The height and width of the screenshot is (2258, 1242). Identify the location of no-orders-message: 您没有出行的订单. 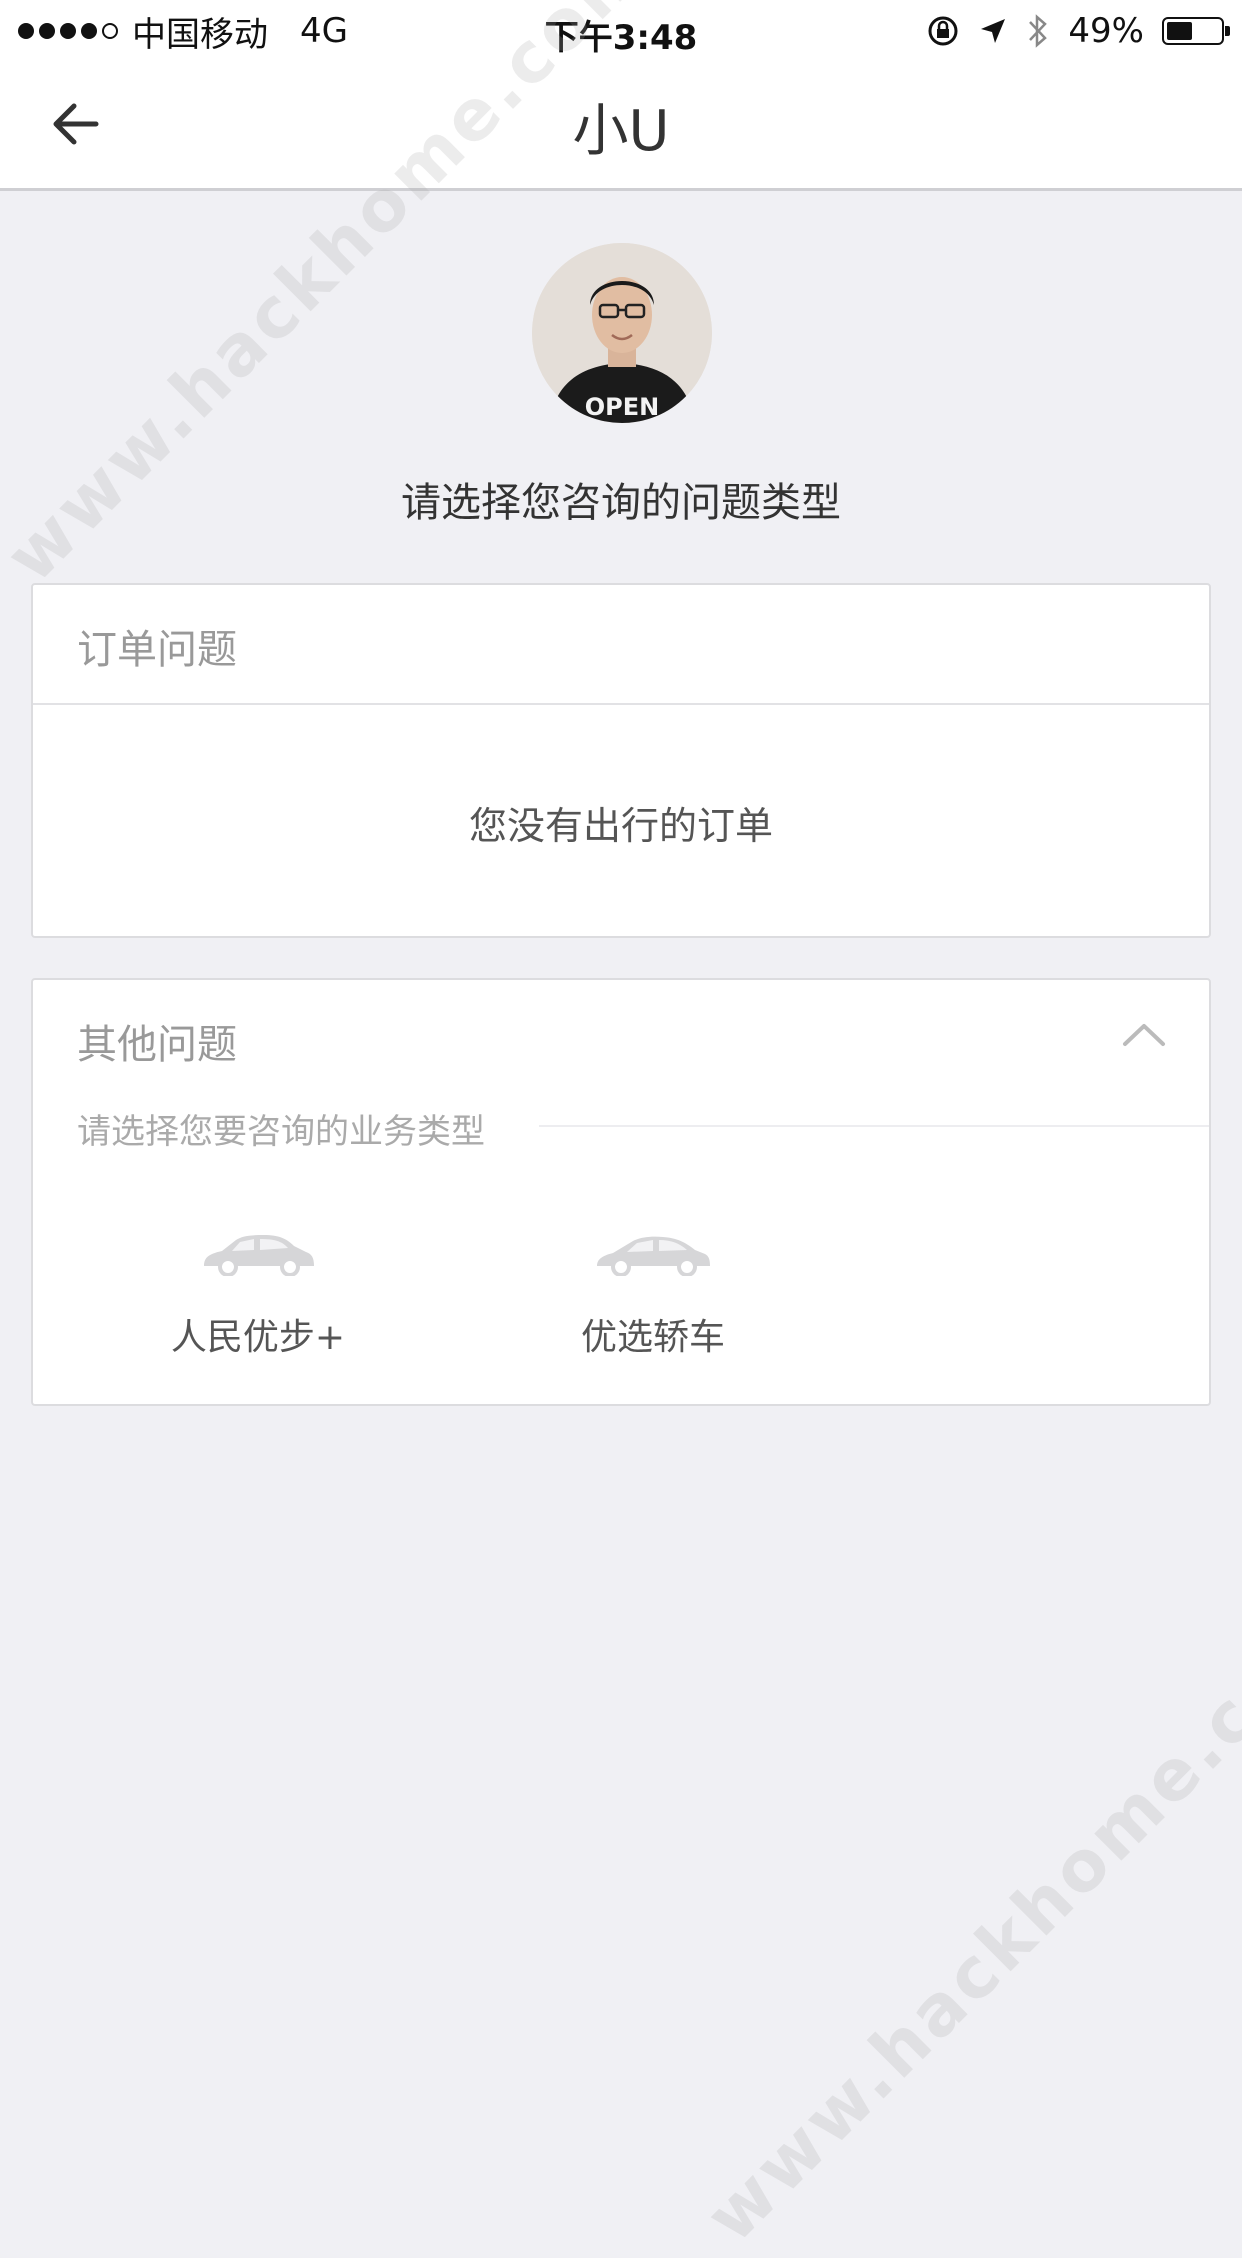
(620, 826).